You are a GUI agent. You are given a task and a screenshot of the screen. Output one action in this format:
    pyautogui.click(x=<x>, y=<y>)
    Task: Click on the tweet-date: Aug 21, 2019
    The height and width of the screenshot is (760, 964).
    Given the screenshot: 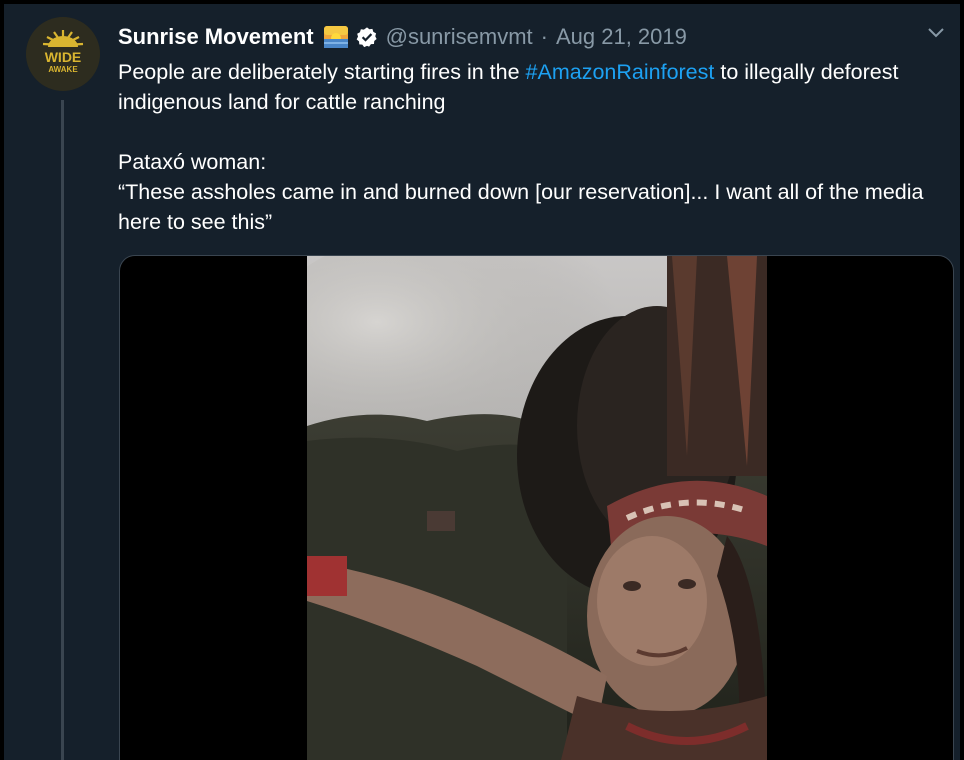 What is the action you would take?
    pyautogui.click(x=621, y=37)
    